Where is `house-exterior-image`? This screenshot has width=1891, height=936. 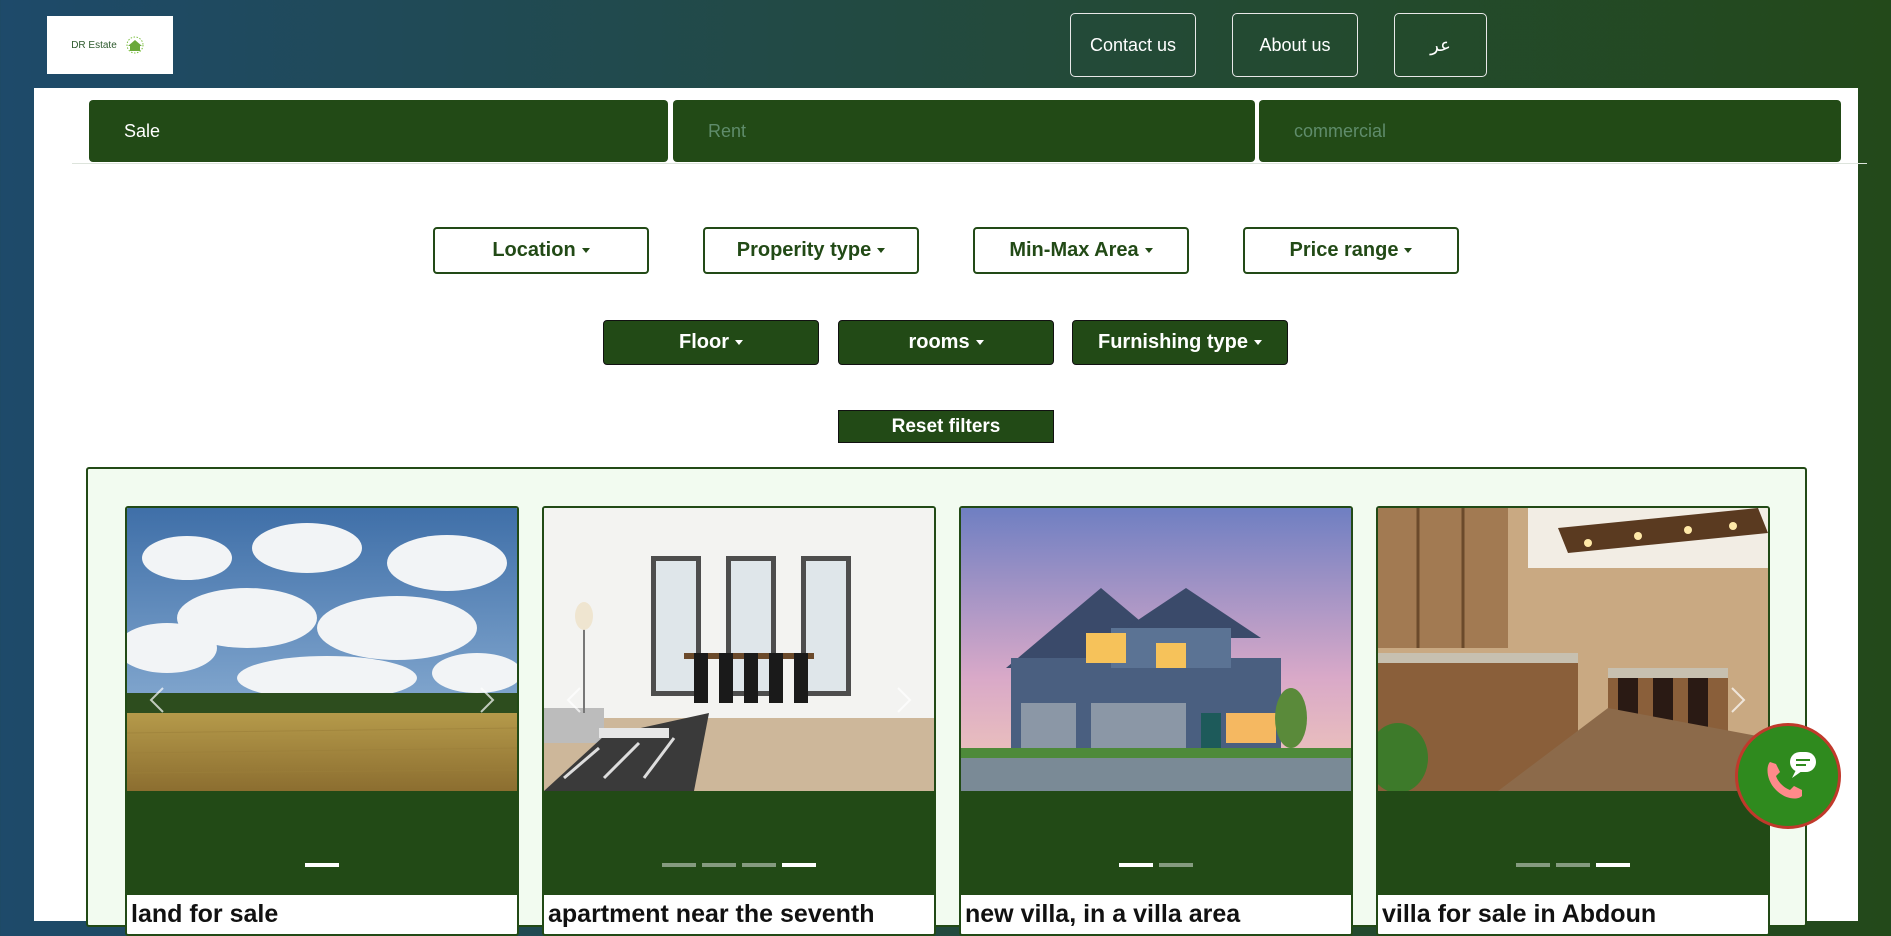 house-exterior-image is located at coordinates (1156, 649).